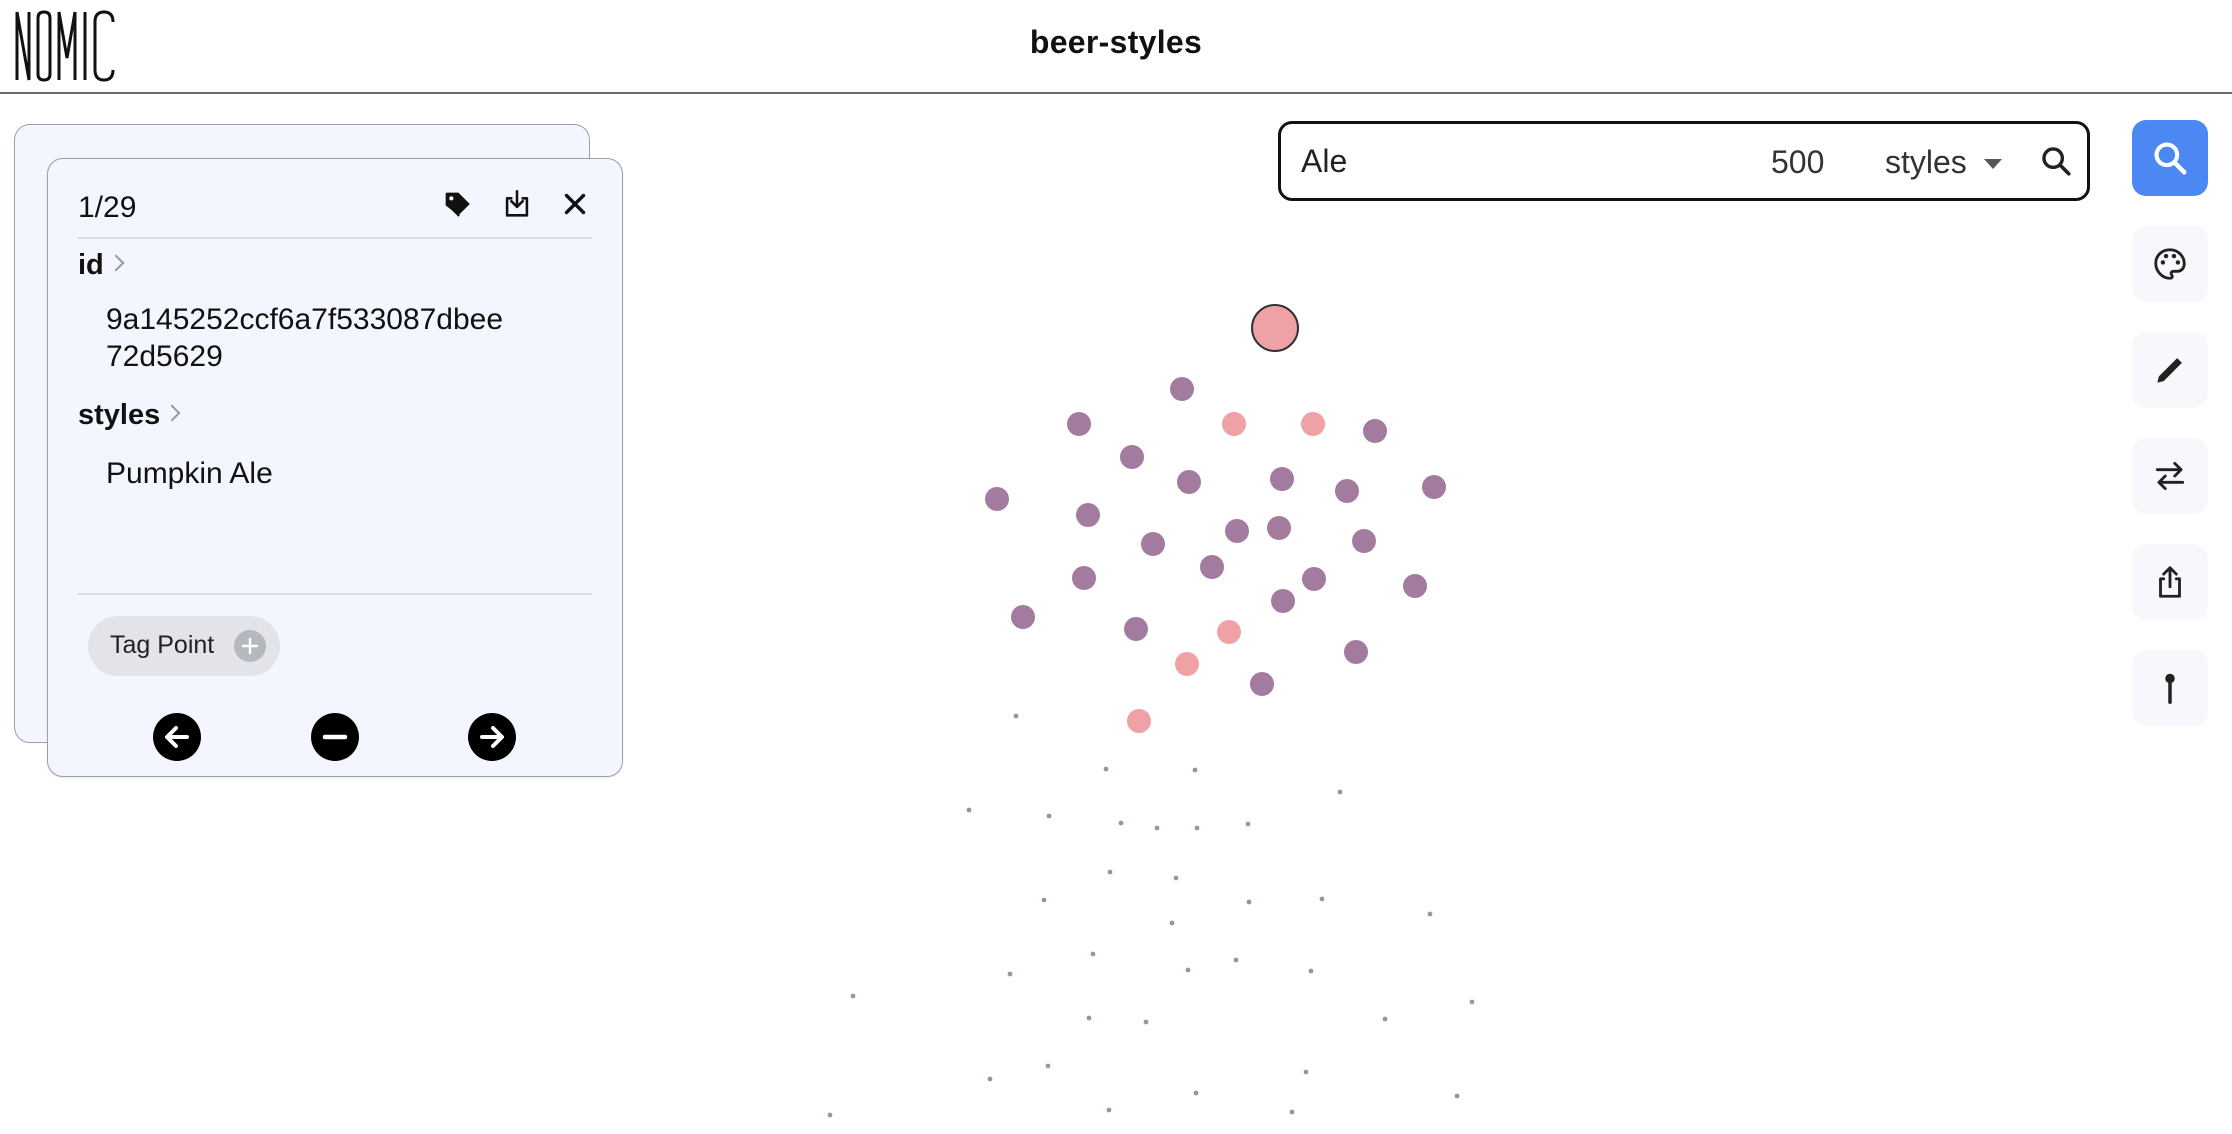  What do you see at coordinates (101, 265) in the screenshot?
I see `field-label-id: id` at bounding box center [101, 265].